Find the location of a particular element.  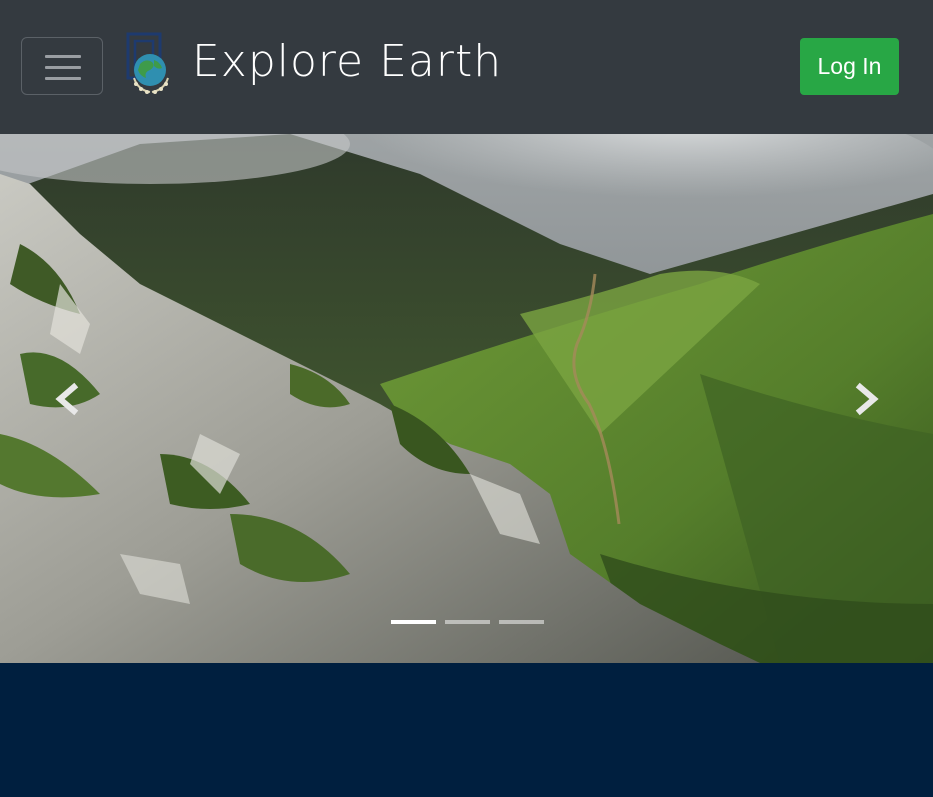

globe-laurel-logo-icon is located at coordinates (147, 63).